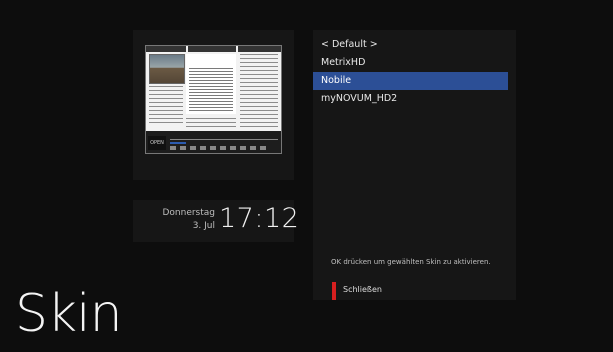 This screenshot has width=613, height=352. Describe the element at coordinates (213, 142) in the screenshot. I see `preview-infobar: OPEN` at that location.